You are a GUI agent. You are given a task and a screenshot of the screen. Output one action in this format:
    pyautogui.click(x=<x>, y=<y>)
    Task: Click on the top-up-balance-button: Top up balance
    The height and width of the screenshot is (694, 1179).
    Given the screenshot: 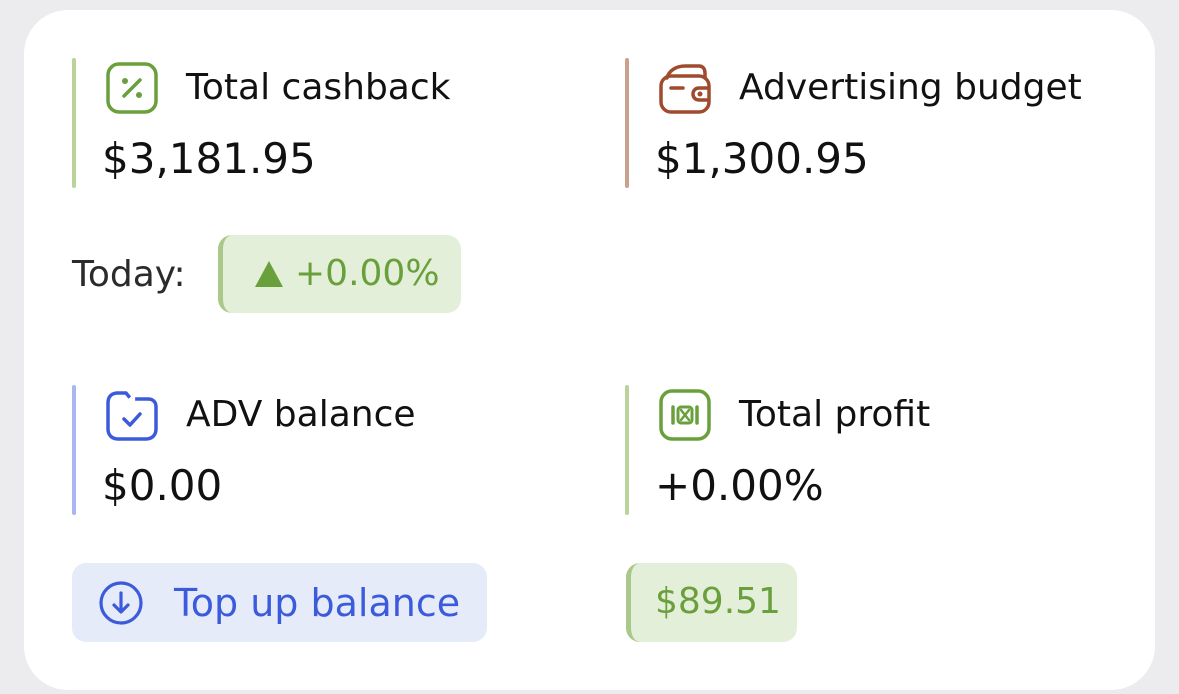 What is the action you would take?
    pyautogui.click(x=279, y=602)
    